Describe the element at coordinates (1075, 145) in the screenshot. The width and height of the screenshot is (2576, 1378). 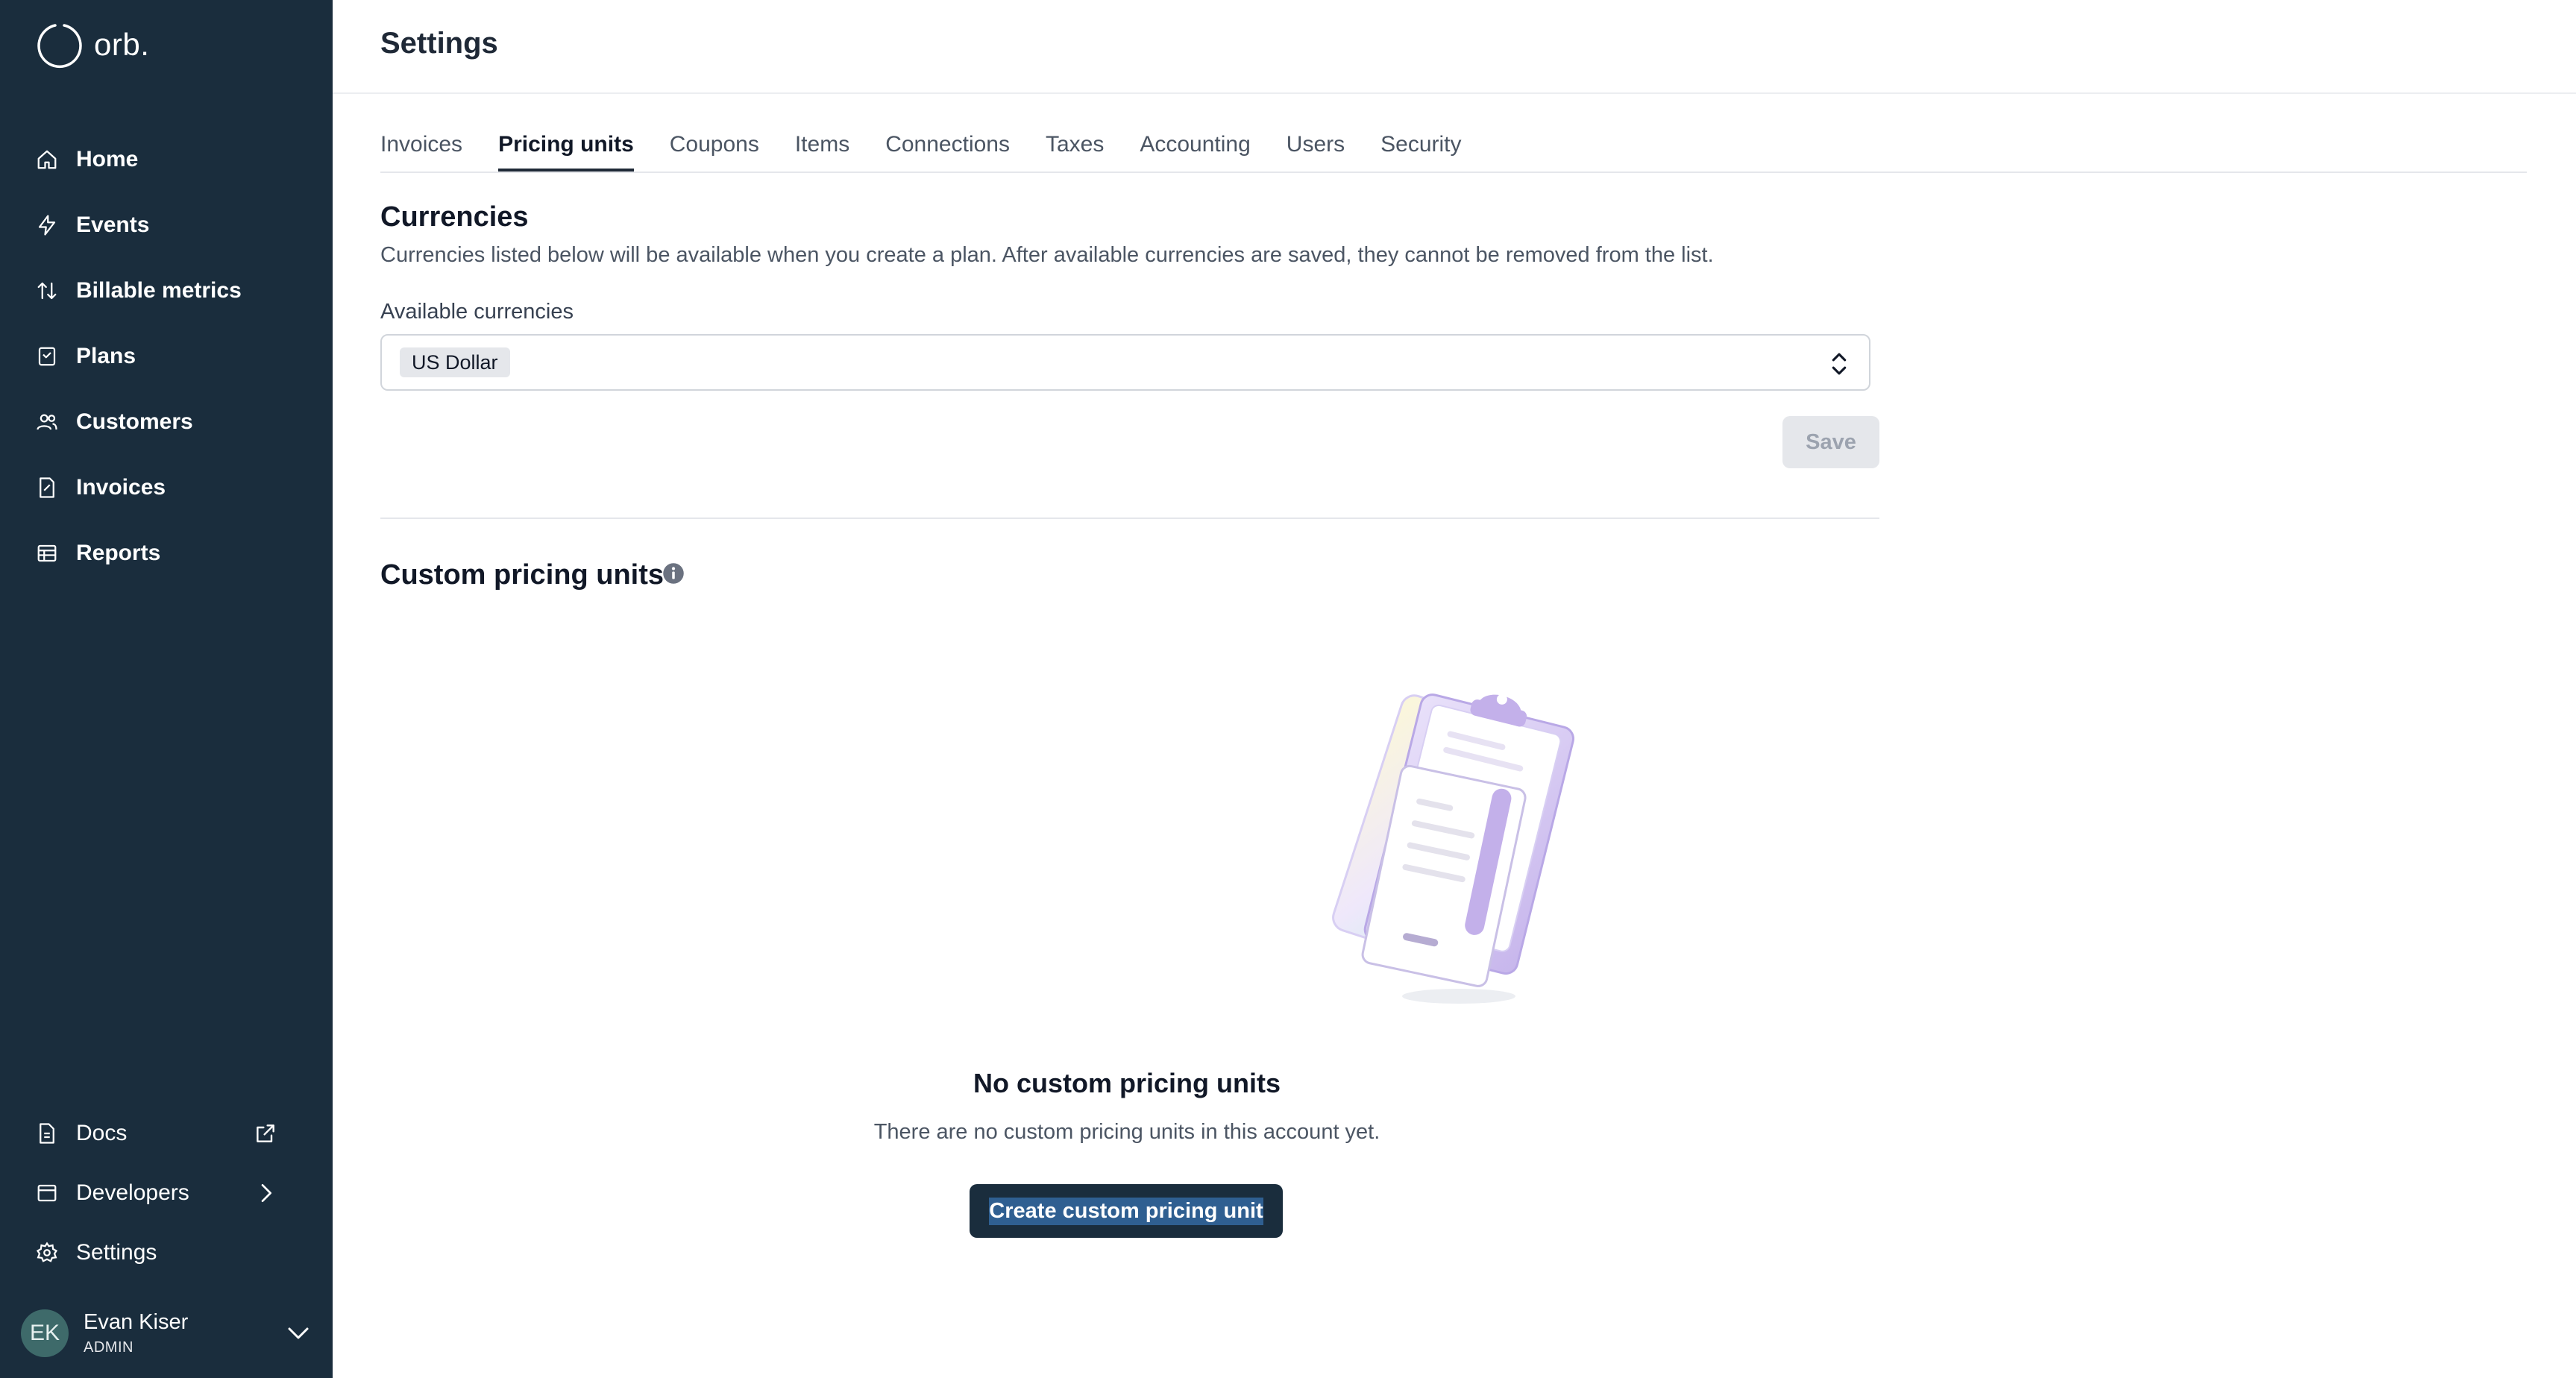
I see `tab-taxes: Taxes` at that location.